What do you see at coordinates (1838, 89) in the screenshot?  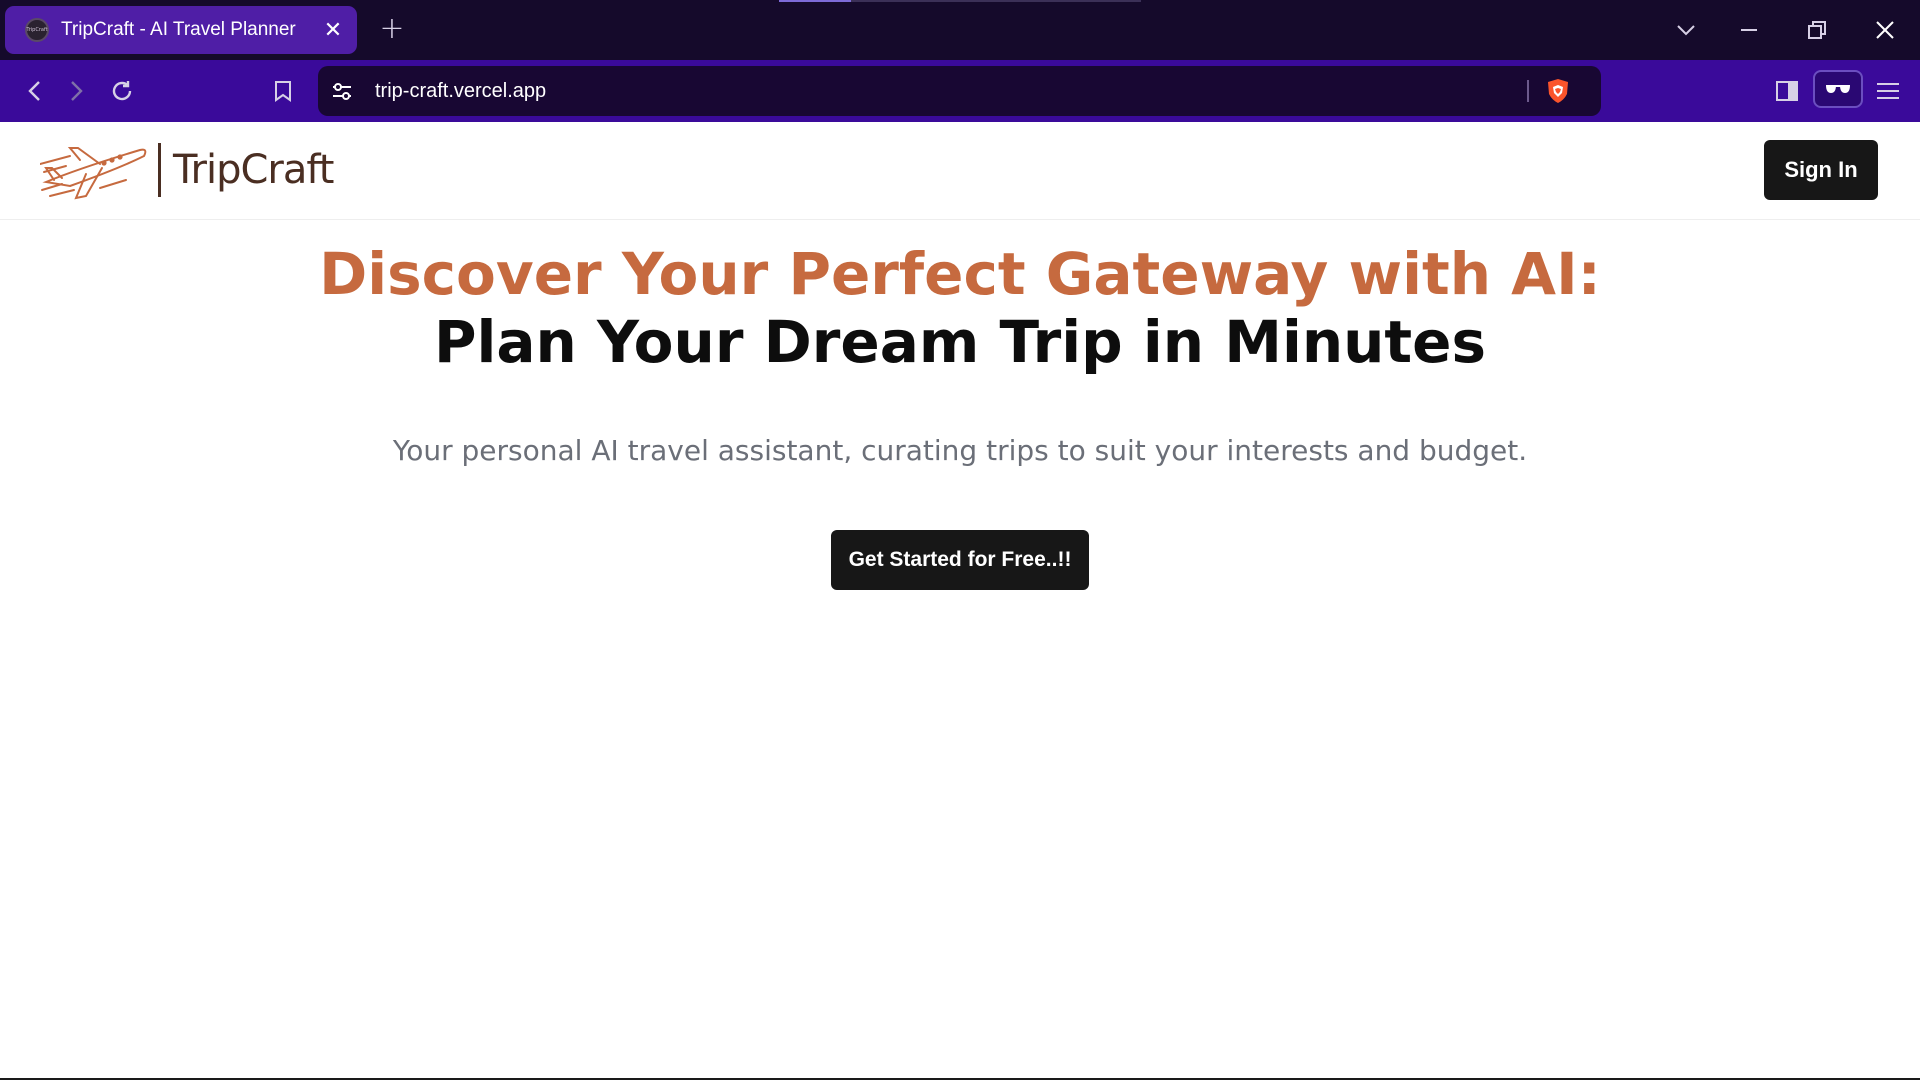 I see `wallet-icon` at bounding box center [1838, 89].